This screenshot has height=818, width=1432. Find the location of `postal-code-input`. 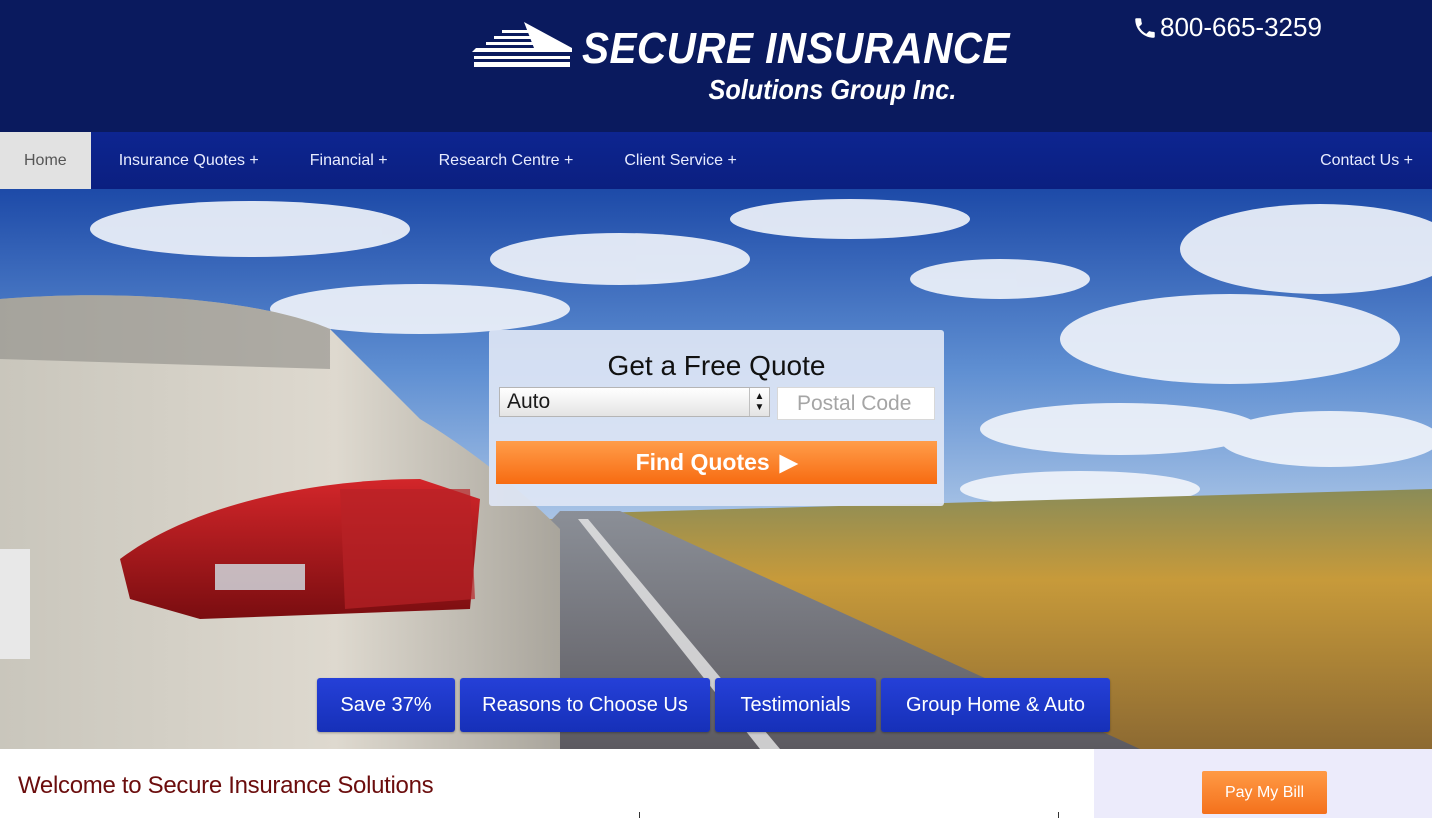

postal-code-input is located at coordinates (856, 403).